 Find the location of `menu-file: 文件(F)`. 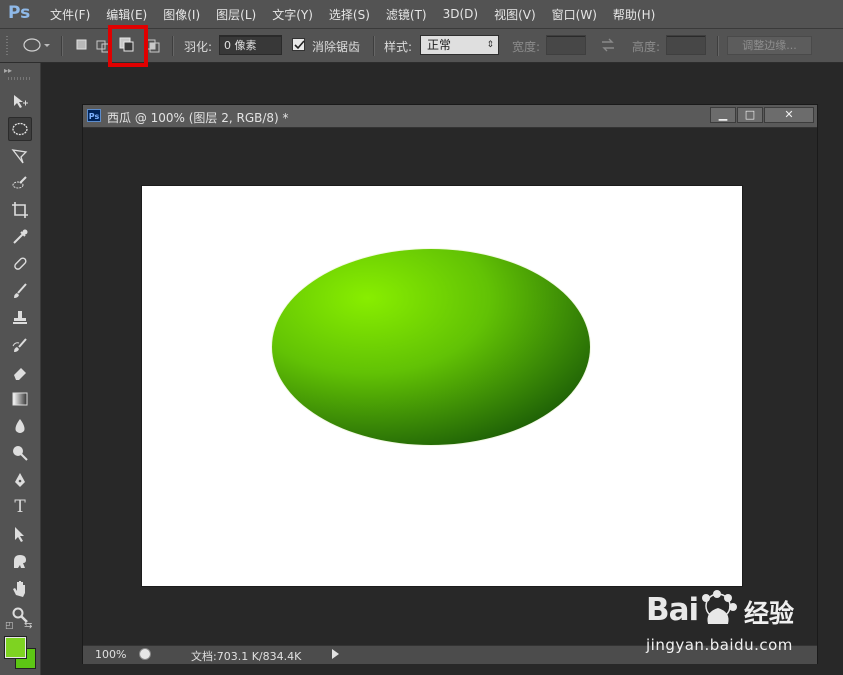

menu-file: 文件(F) is located at coordinates (70, 14).